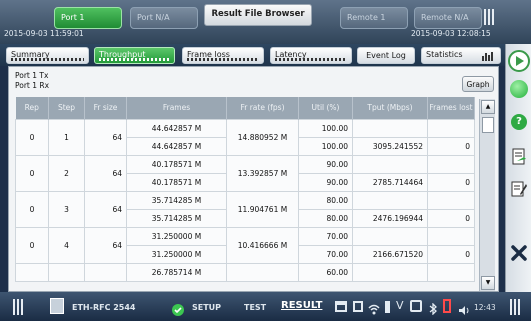 Image resolution: width=531 pixels, height=321 pixels. What do you see at coordinates (262, 209) in the screenshot?
I see `frame-rate-cell: 11.904761 M` at bounding box center [262, 209].